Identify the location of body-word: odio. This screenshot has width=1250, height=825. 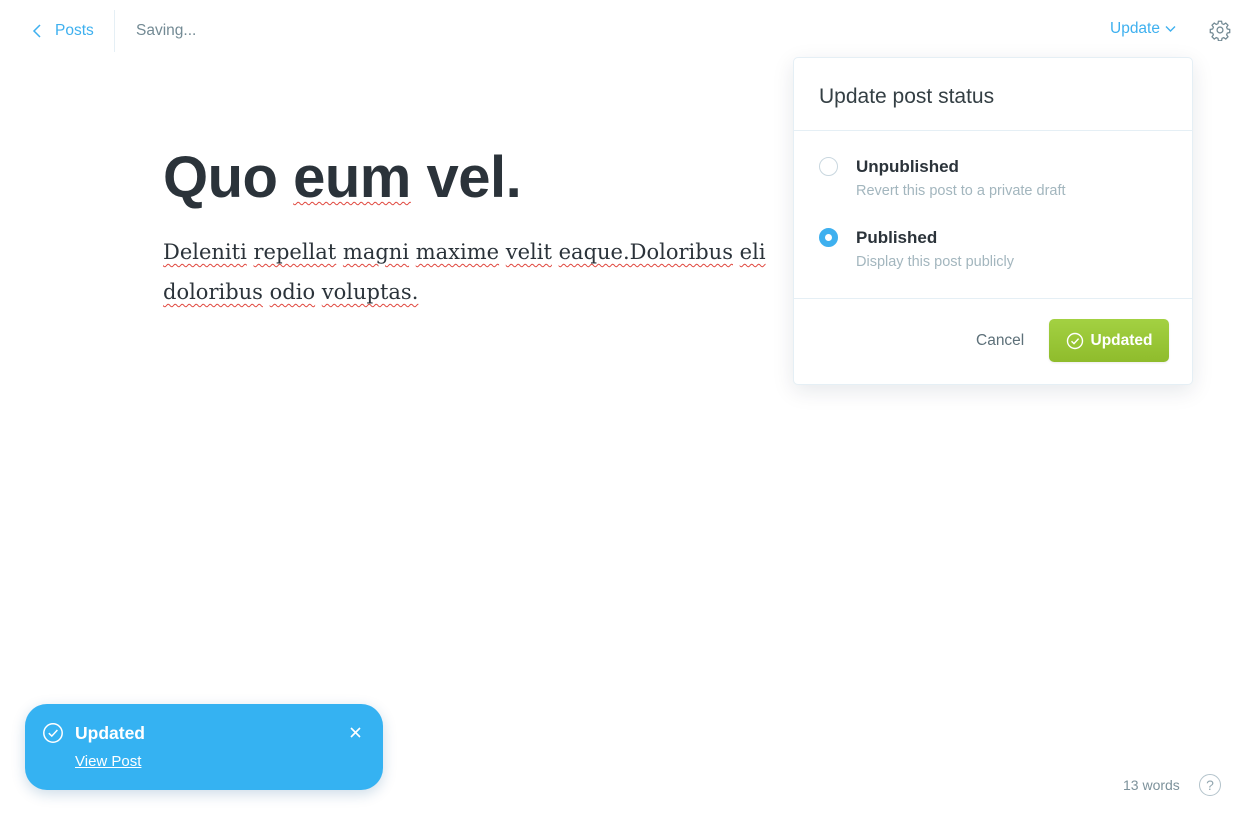
(292, 292).